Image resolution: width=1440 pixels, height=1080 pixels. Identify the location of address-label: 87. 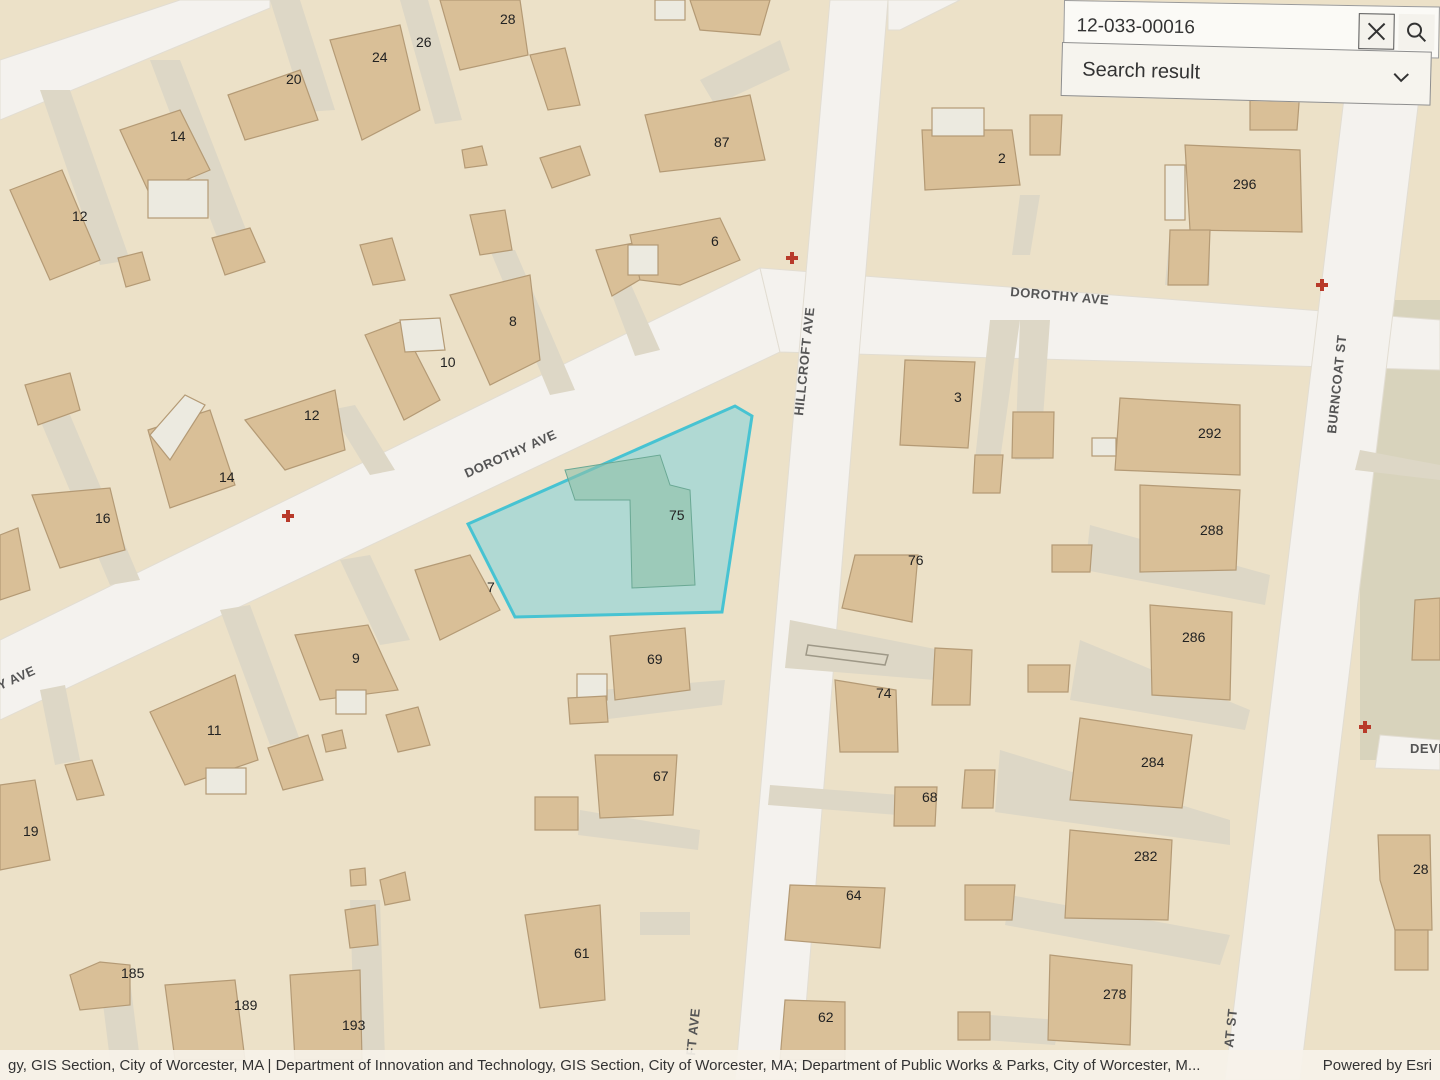
(722, 142).